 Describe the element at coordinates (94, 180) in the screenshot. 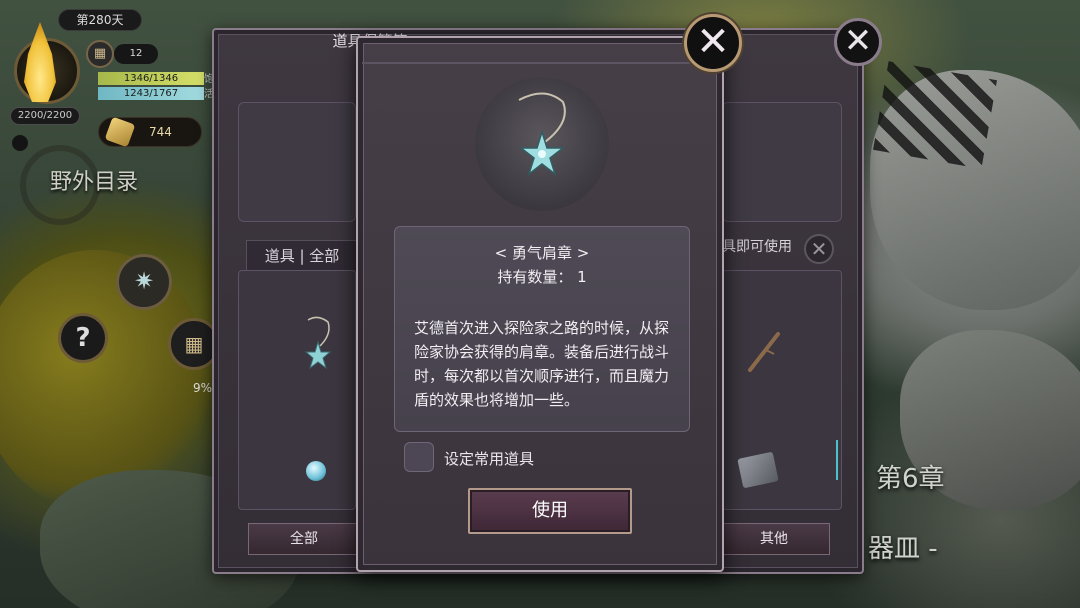

I see `field-directory-label: 野外目录` at that location.